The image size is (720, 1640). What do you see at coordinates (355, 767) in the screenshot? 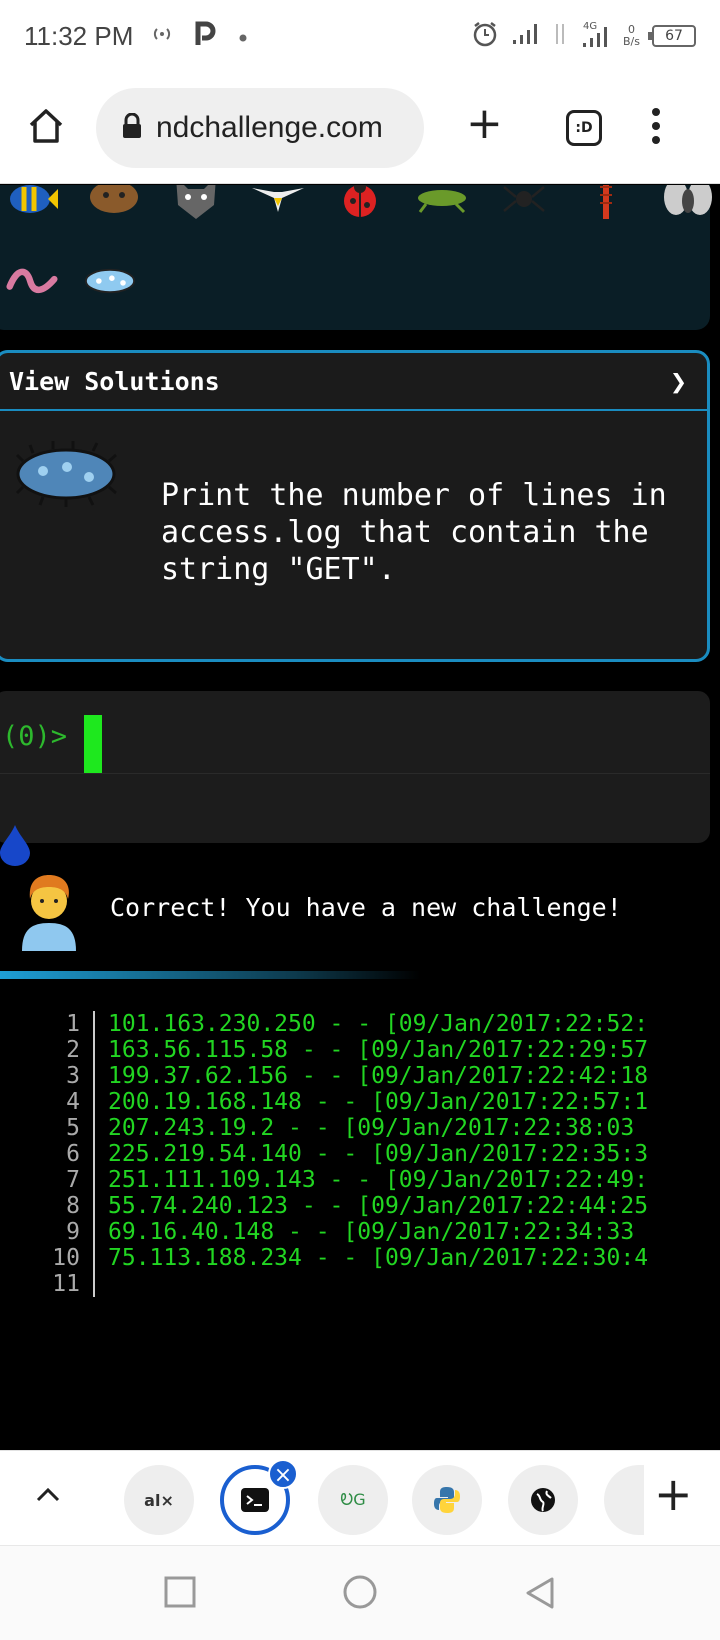
I see `terminal-input: (0)>` at bounding box center [355, 767].